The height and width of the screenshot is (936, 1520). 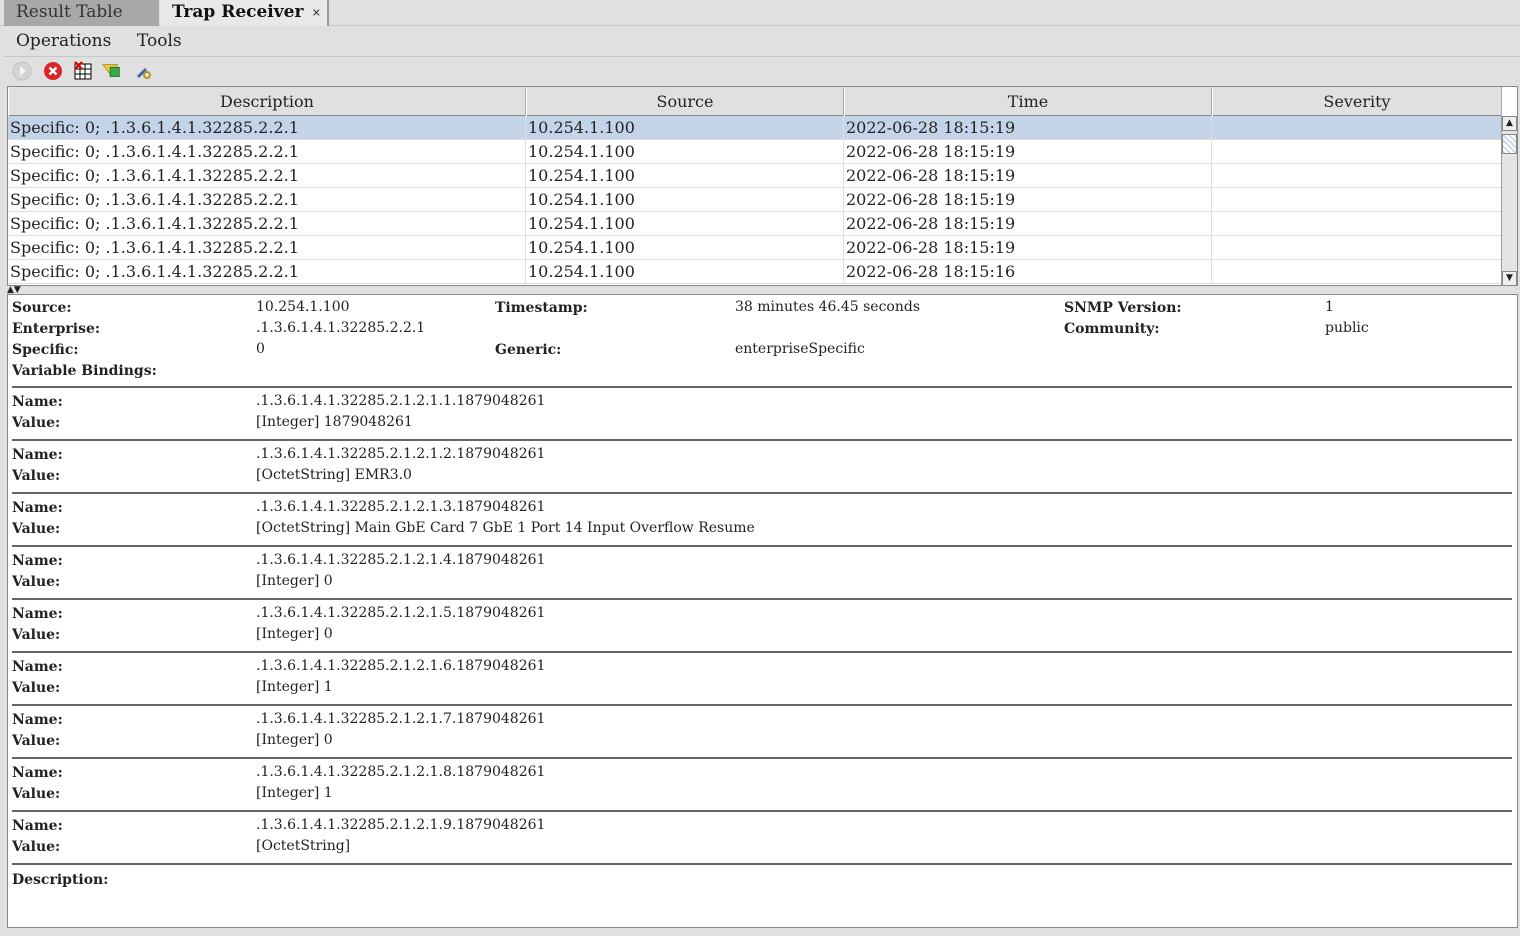 What do you see at coordinates (84, 371) in the screenshot?
I see `variable-bindings-label: Variable Bindings:` at bounding box center [84, 371].